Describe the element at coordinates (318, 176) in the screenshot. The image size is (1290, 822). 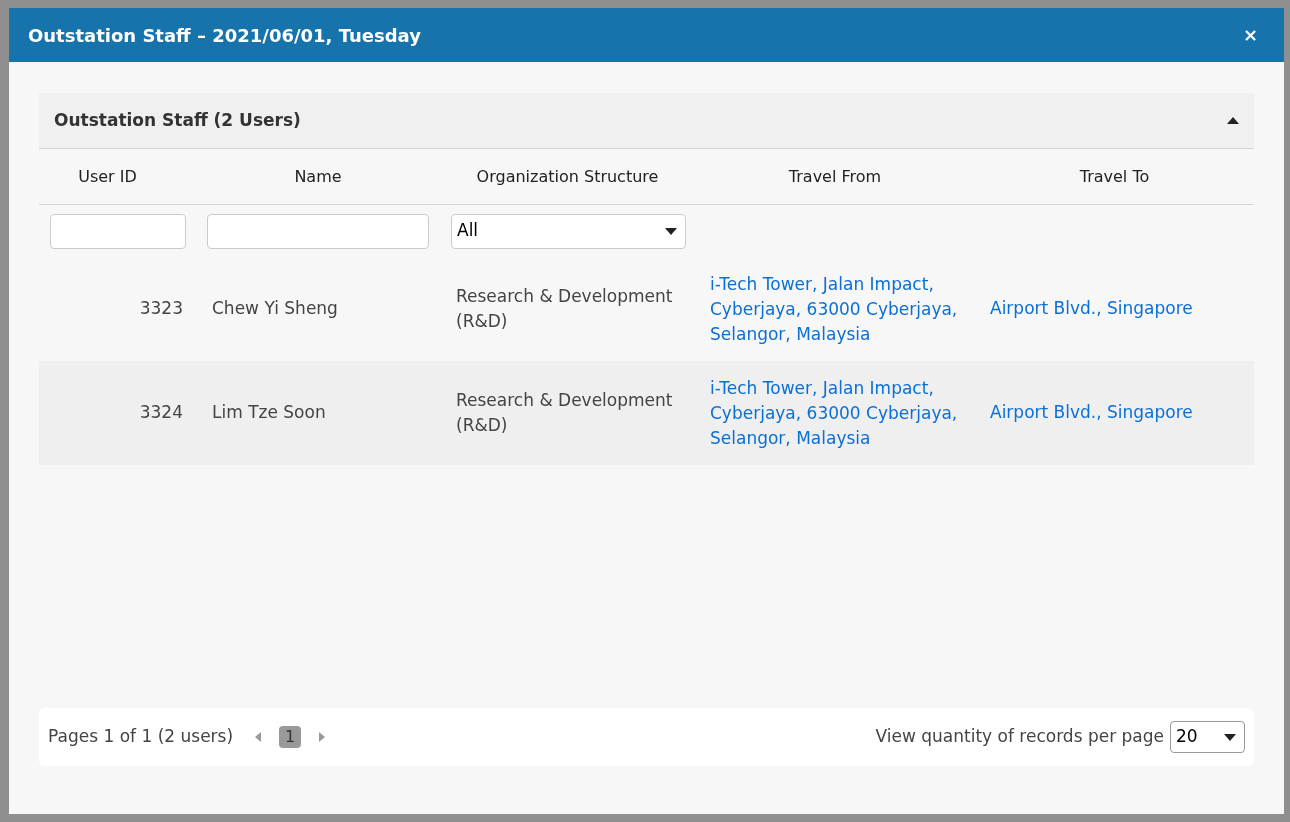
I see `column-header: Name` at that location.